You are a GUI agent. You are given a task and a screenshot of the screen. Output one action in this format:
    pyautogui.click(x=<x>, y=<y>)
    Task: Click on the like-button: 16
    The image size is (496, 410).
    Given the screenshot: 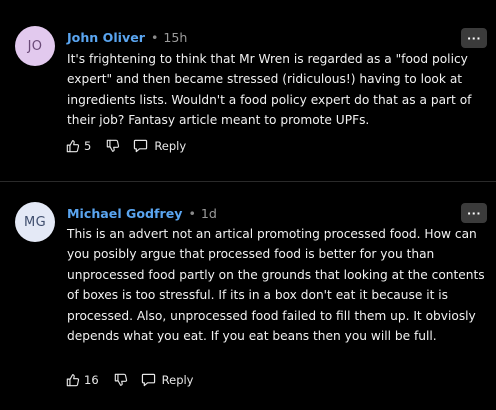 What is the action you would take?
    pyautogui.click(x=82, y=380)
    